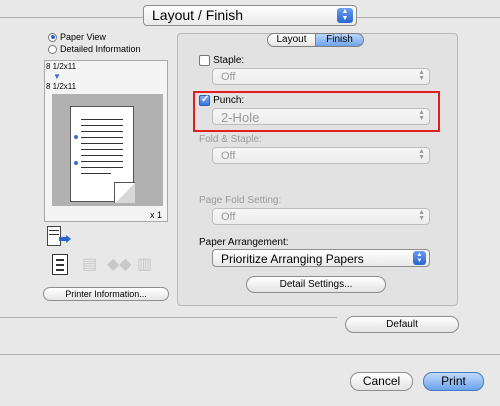  I want to click on punch-value: 2-Hole, so click(240, 117).